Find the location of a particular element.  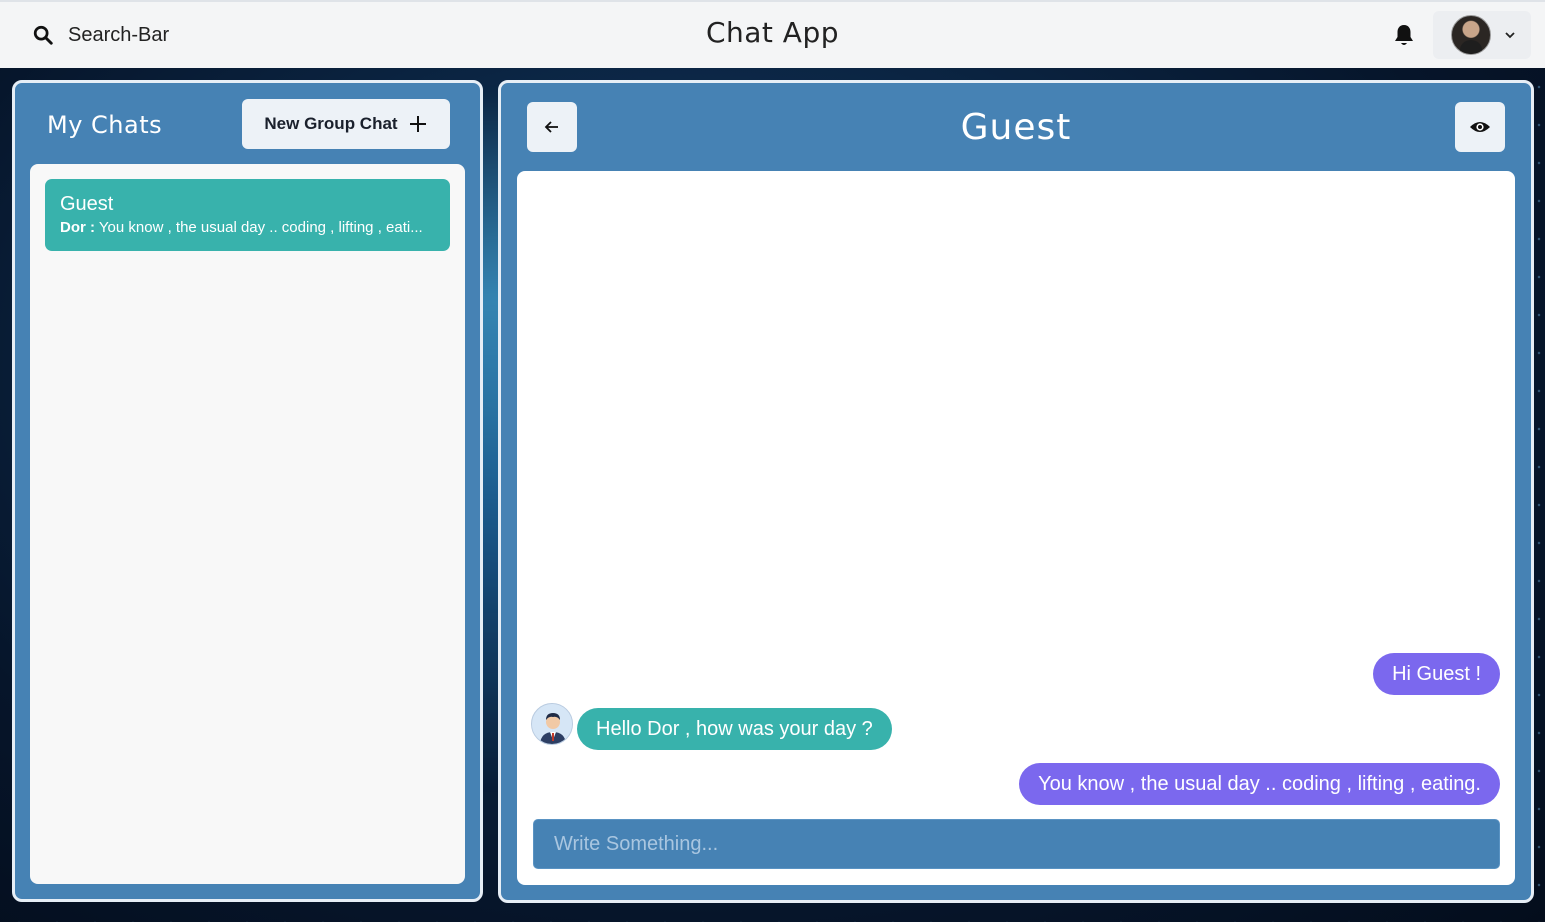

plus-icon is located at coordinates (417, 124).